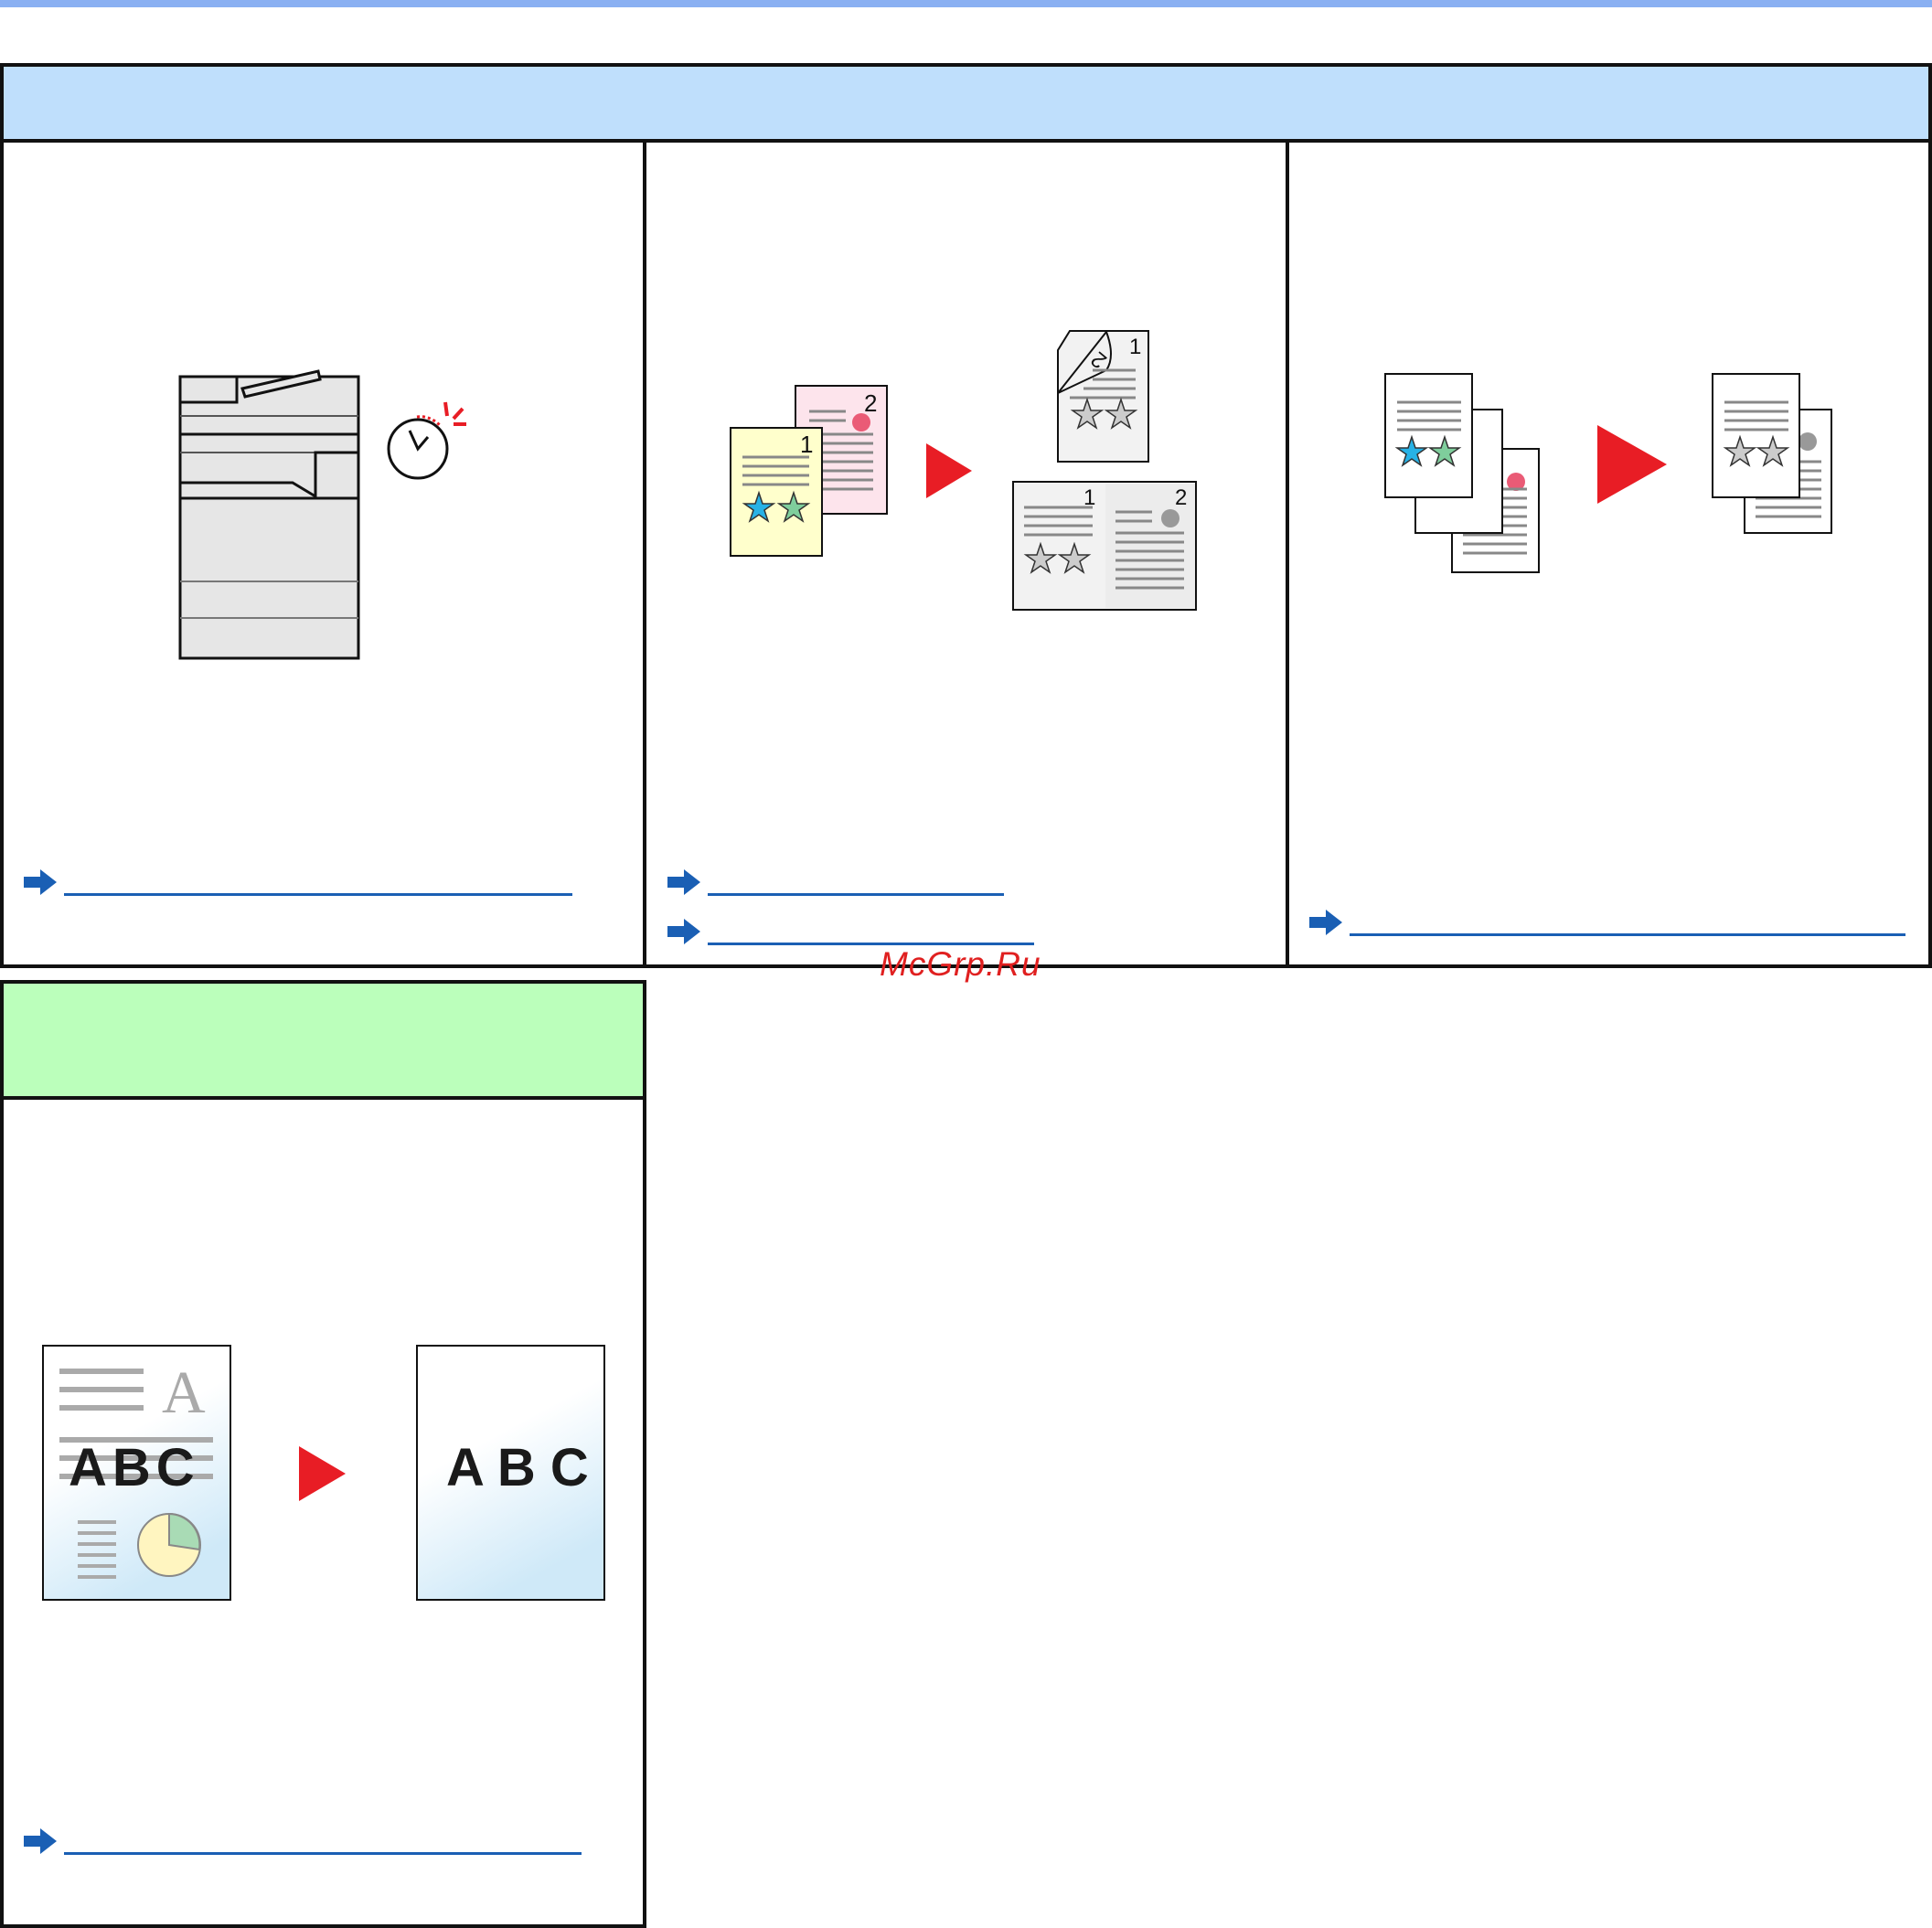 The width and height of the screenshot is (1932, 1928). Describe the element at coordinates (184, 1392) in the screenshot. I see `serif-letter: A` at that location.